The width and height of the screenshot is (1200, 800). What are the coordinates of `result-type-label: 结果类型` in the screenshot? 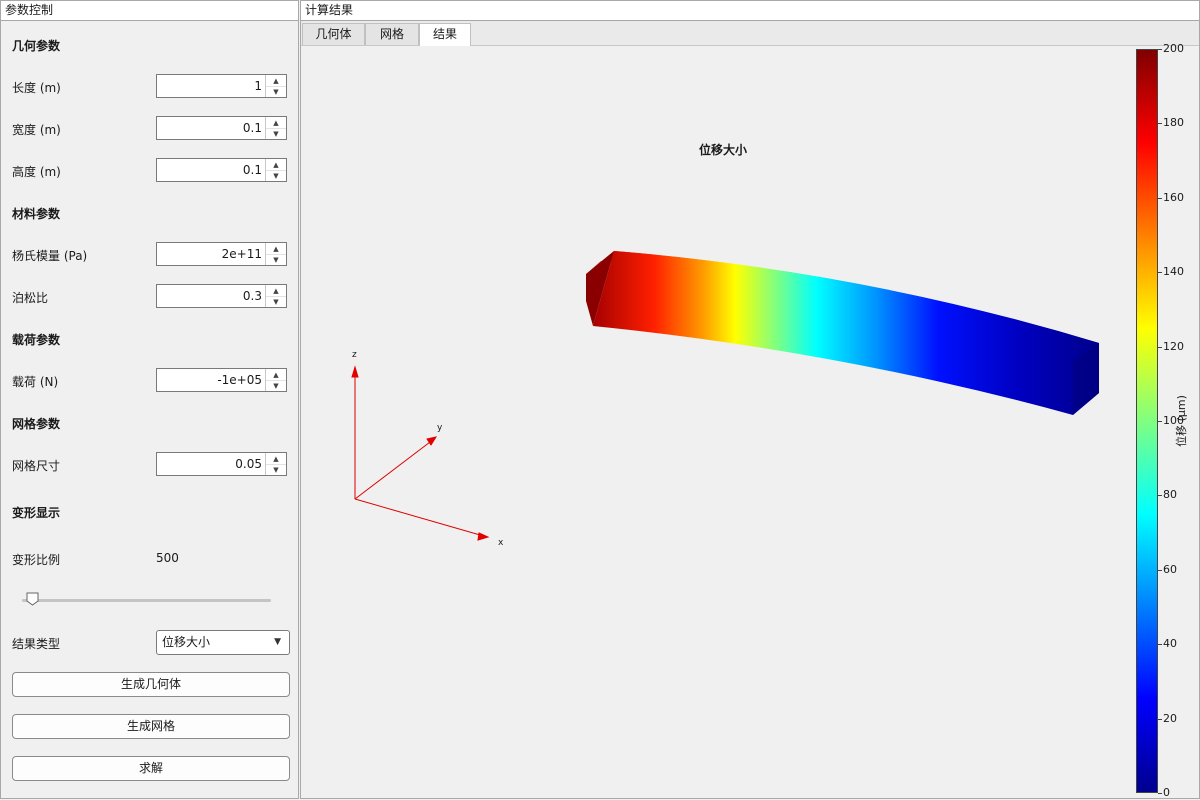 It's located at (36, 644).